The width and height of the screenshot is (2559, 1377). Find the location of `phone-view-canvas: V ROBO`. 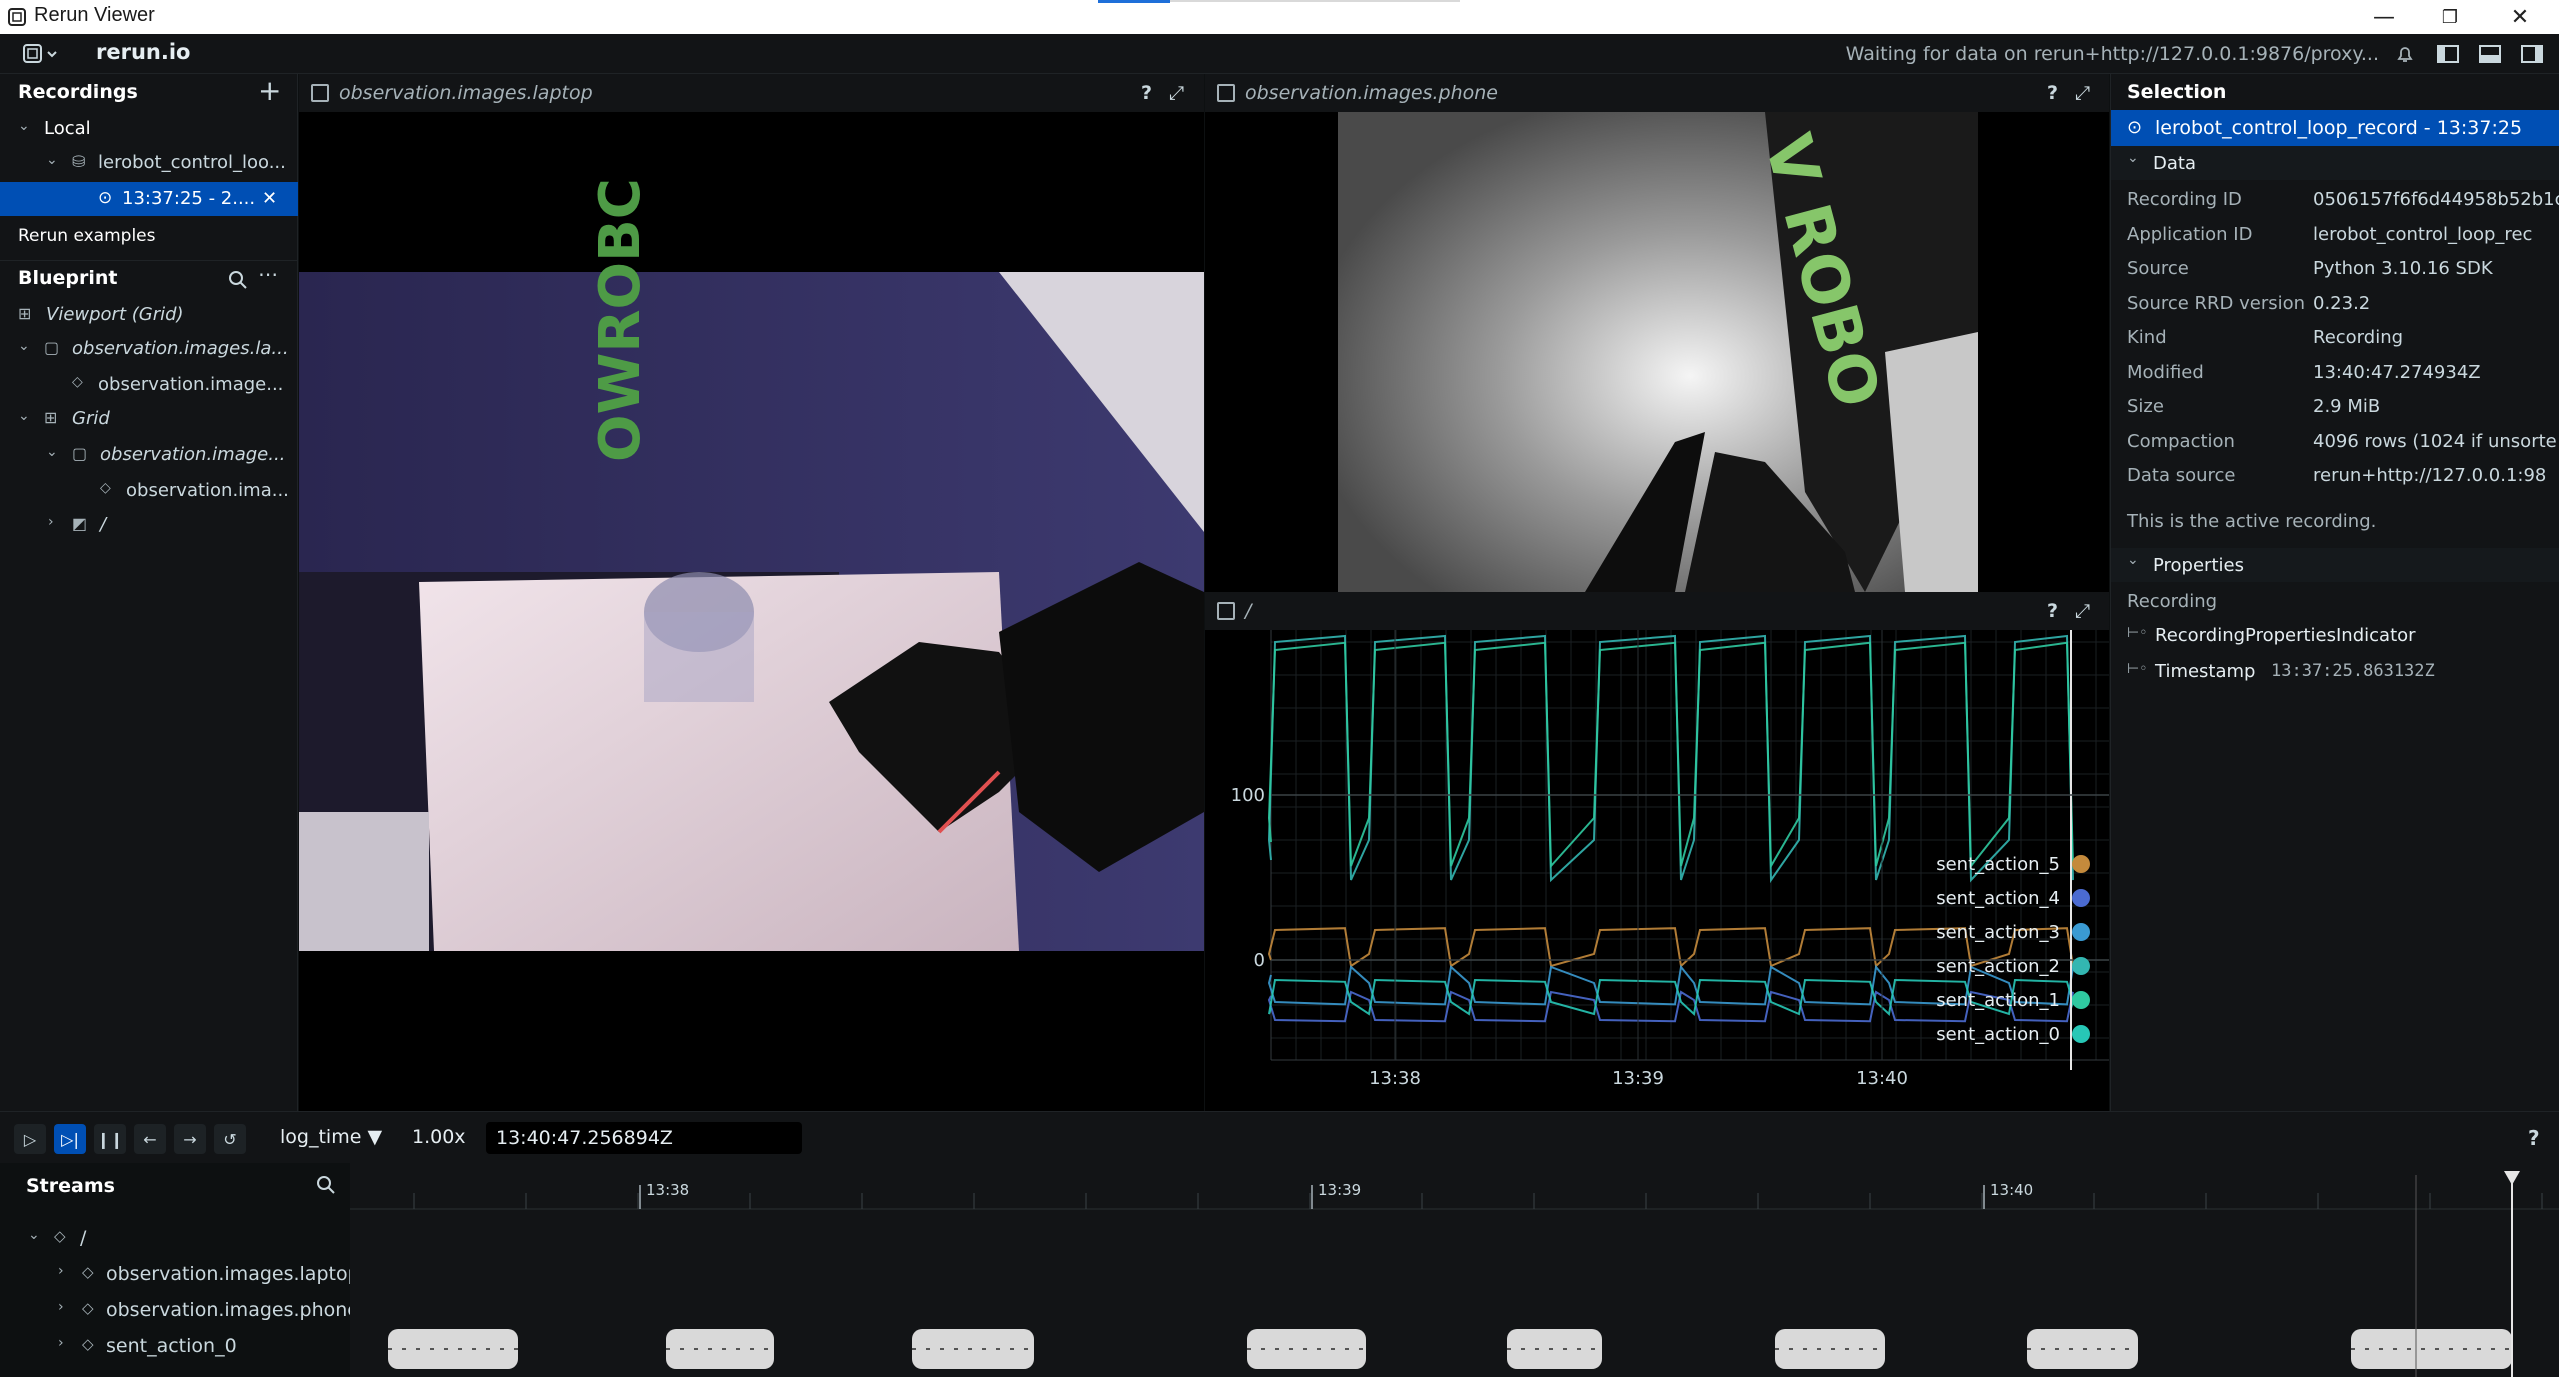

phone-view-canvas: V ROBO is located at coordinates (1657, 352).